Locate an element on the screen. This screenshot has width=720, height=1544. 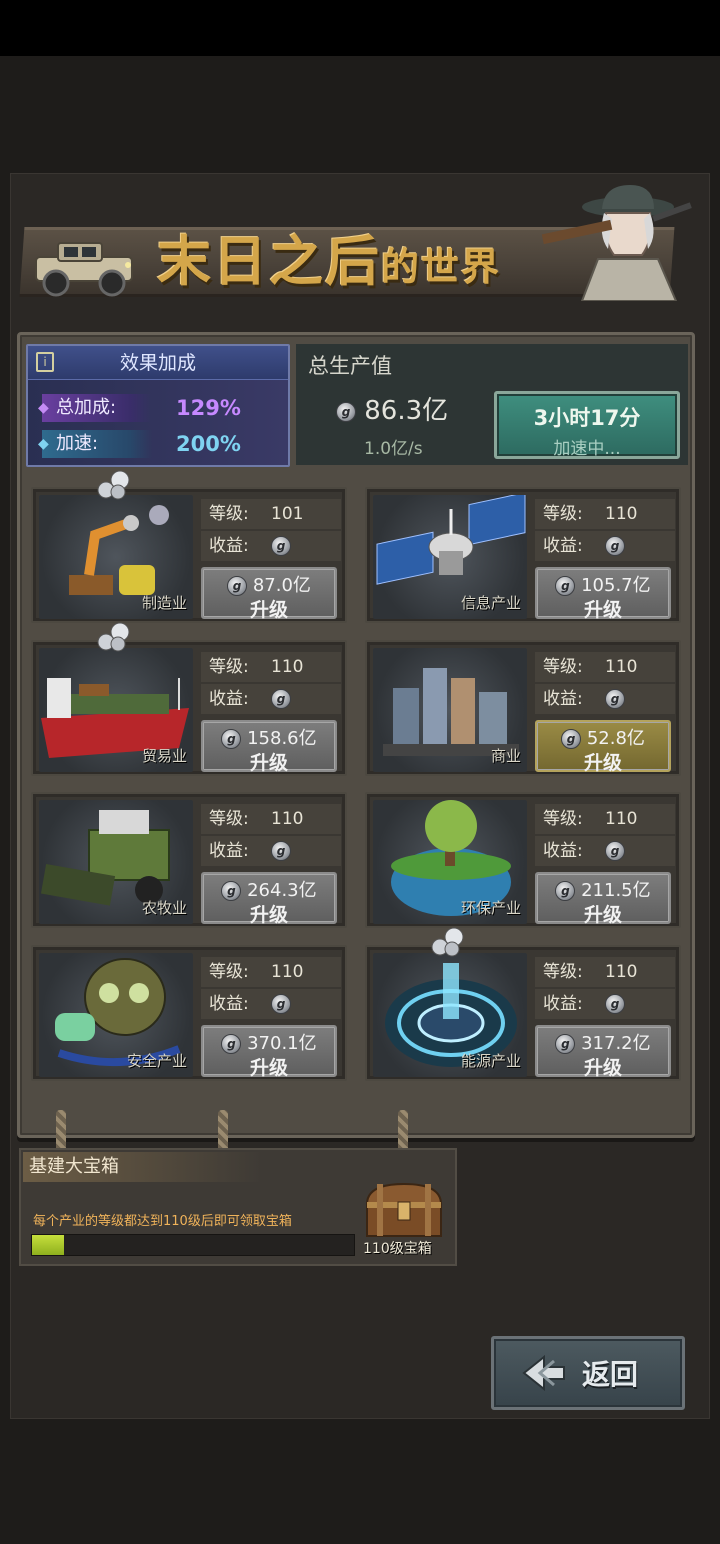
industry-card: 信息产业等级:110收益:g729.8万/sg 105.7亿升级 is located at coordinates (523, 555).